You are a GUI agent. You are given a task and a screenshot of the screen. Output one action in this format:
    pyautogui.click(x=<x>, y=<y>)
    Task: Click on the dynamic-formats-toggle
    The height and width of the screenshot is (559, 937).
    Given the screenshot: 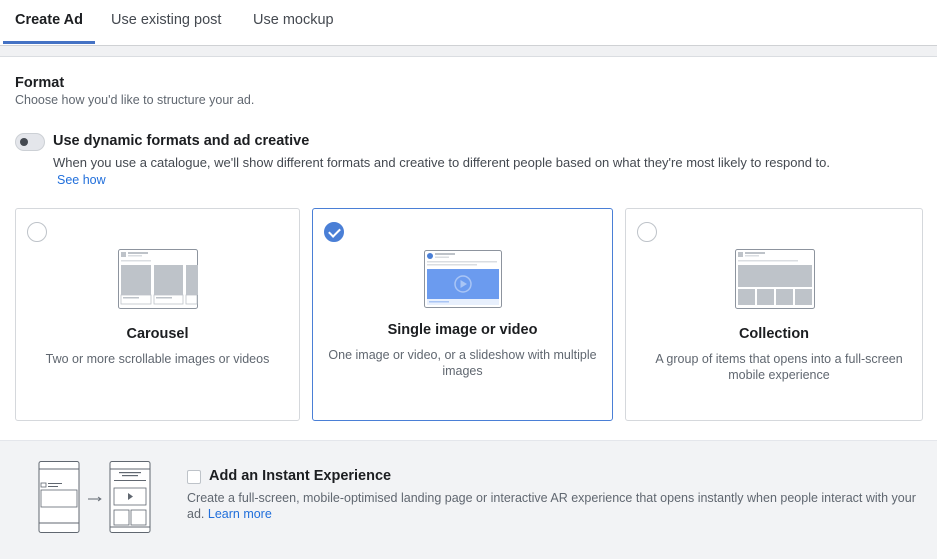 What is the action you would take?
    pyautogui.click(x=30, y=142)
    